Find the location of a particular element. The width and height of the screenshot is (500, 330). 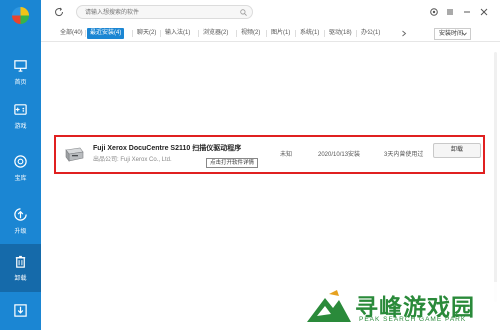

sidebar-item-label: 首页 is located at coordinates (20, 83).